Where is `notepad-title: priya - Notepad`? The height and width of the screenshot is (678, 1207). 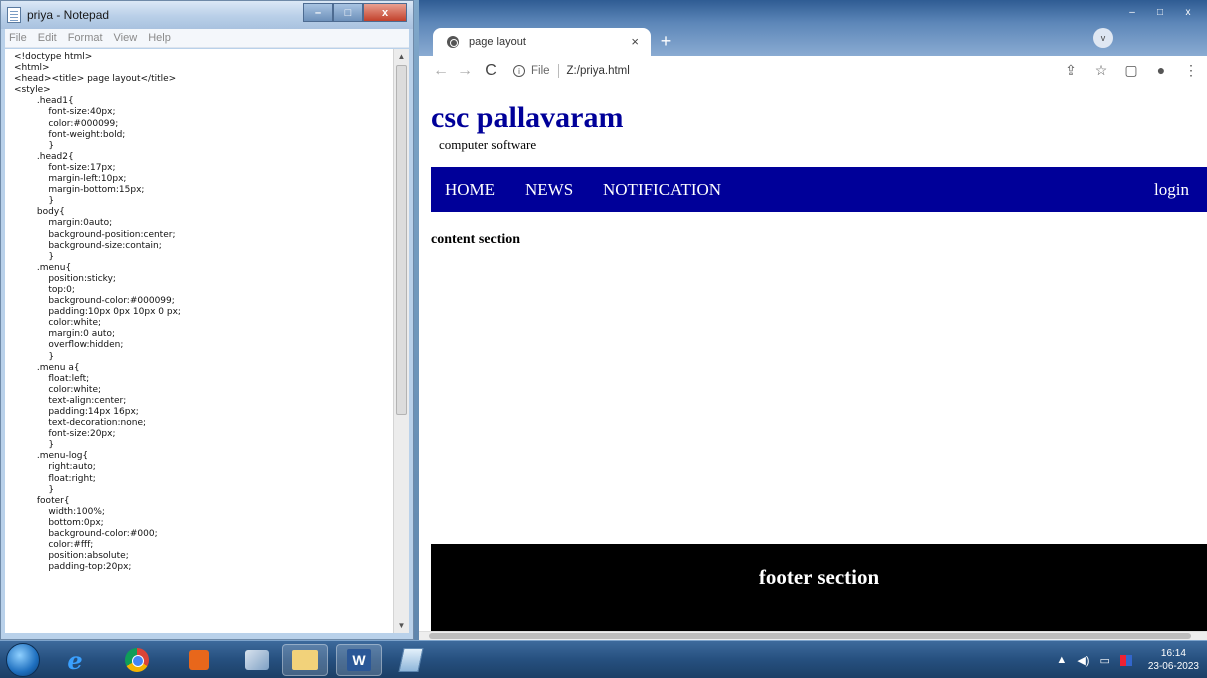
notepad-title: priya - Notepad is located at coordinates (68, 15).